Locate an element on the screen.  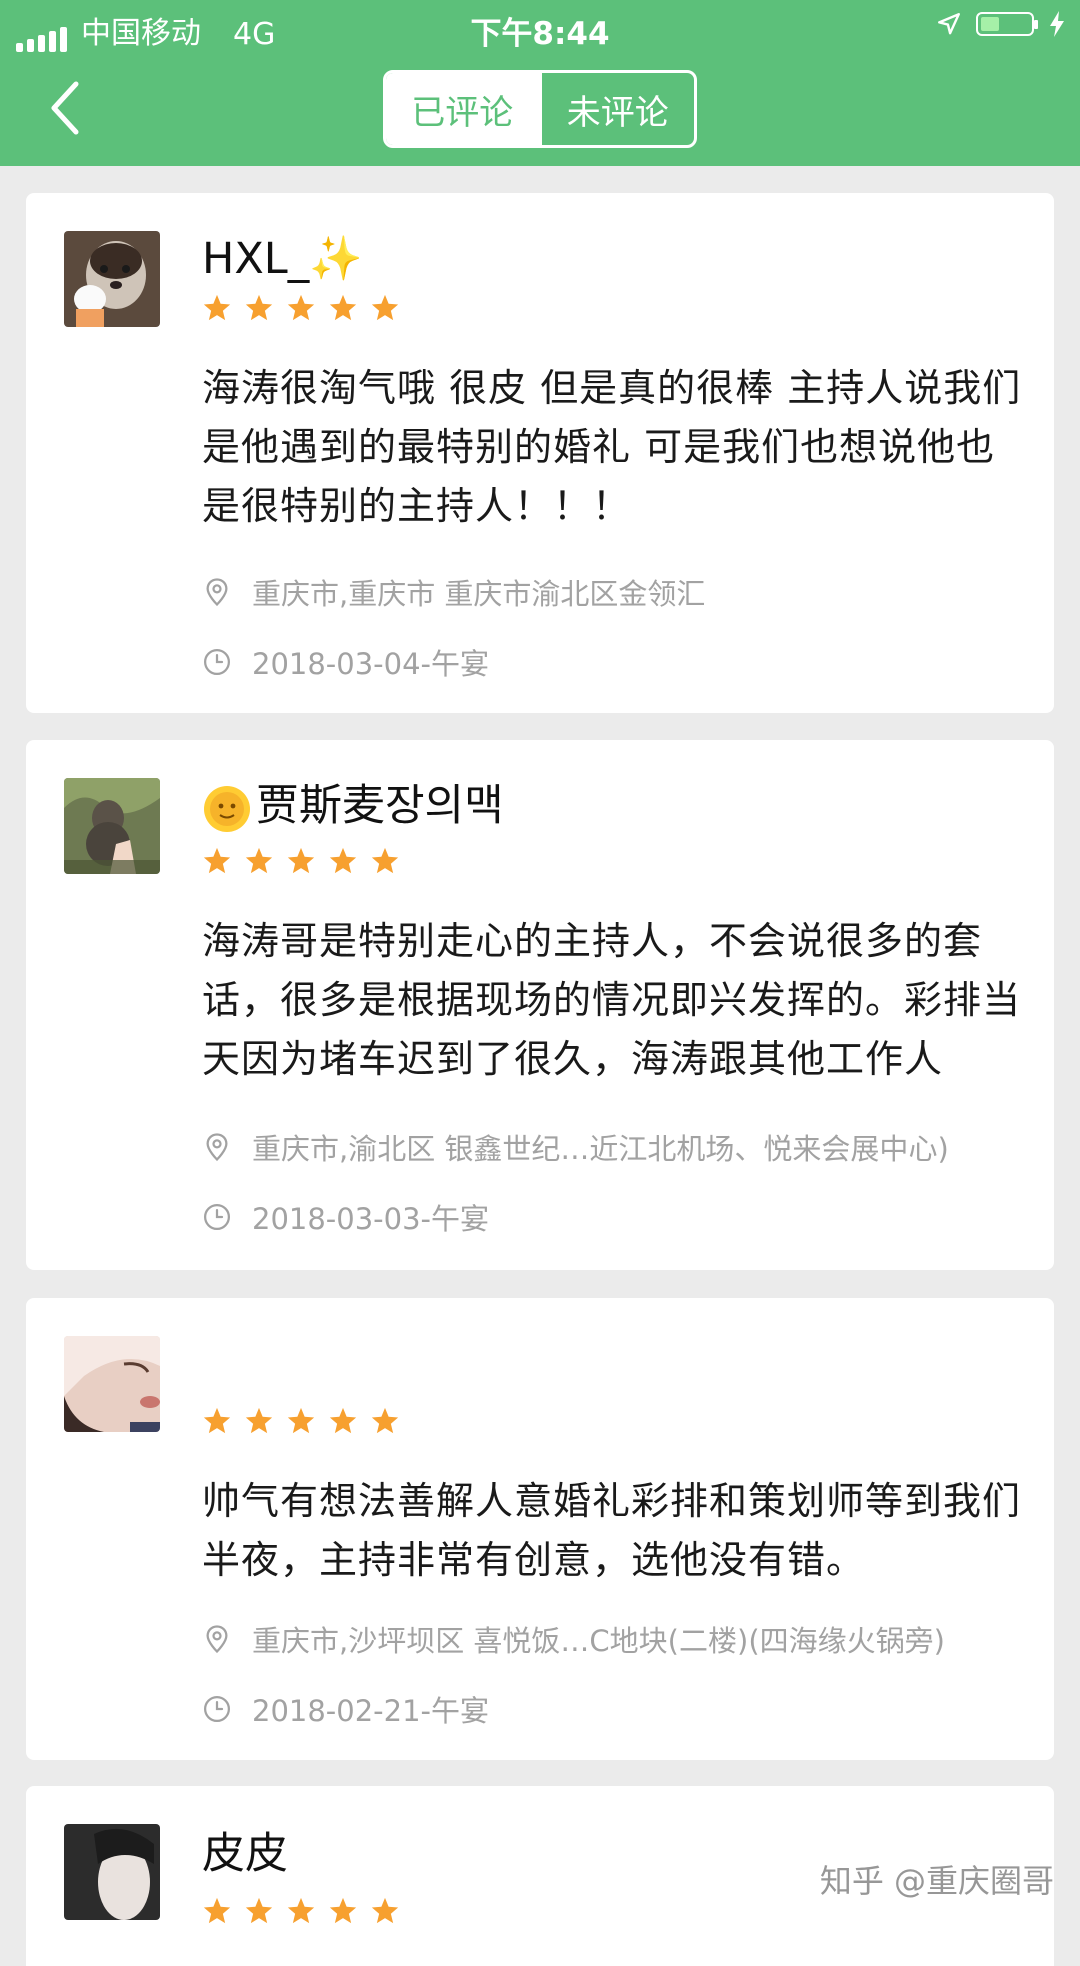
location-text: 重庆市,渝北区 银鑫世纪…近江北机场、悦来会展中心) is located at coordinates (600, 1149).